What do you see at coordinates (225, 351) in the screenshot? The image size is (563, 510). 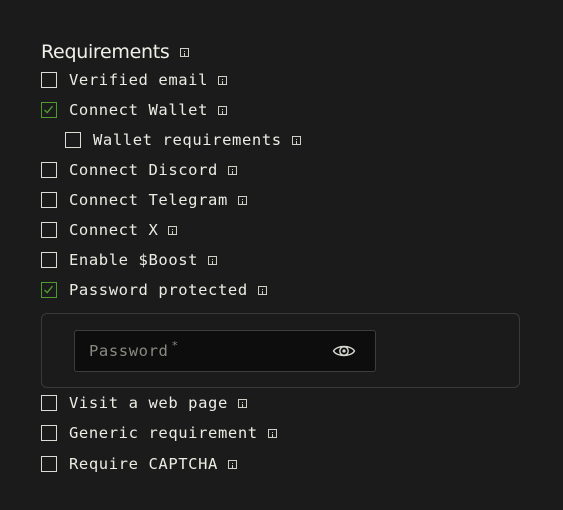 I see `password-input: Password *` at bounding box center [225, 351].